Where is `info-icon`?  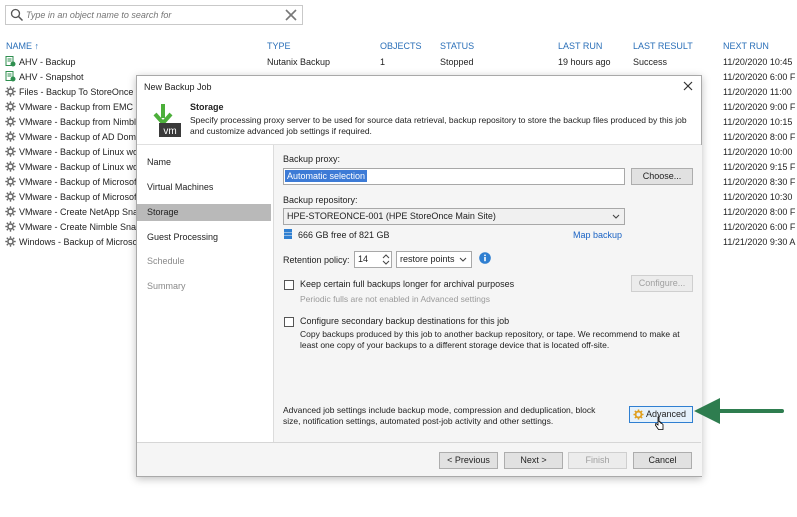
info-icon is located at coordinates (485, 258).